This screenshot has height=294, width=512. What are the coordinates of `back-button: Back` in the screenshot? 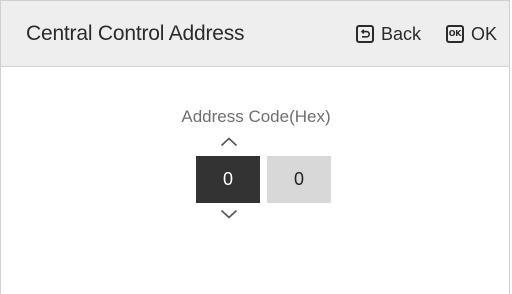 It's located at (388, 34).